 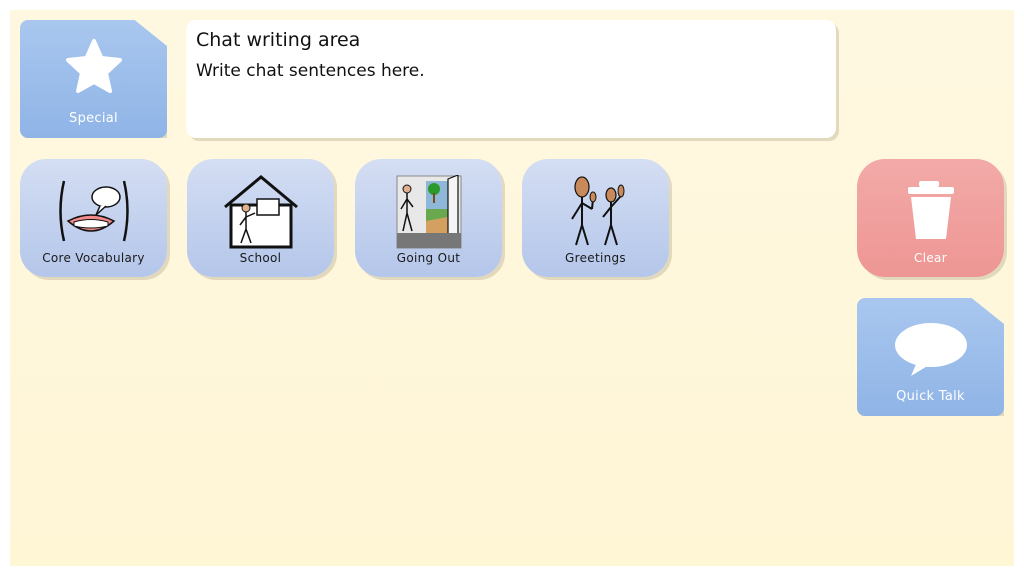 I want to click on quick-talk-label: Quick Talk, so click(x=930, y=396).